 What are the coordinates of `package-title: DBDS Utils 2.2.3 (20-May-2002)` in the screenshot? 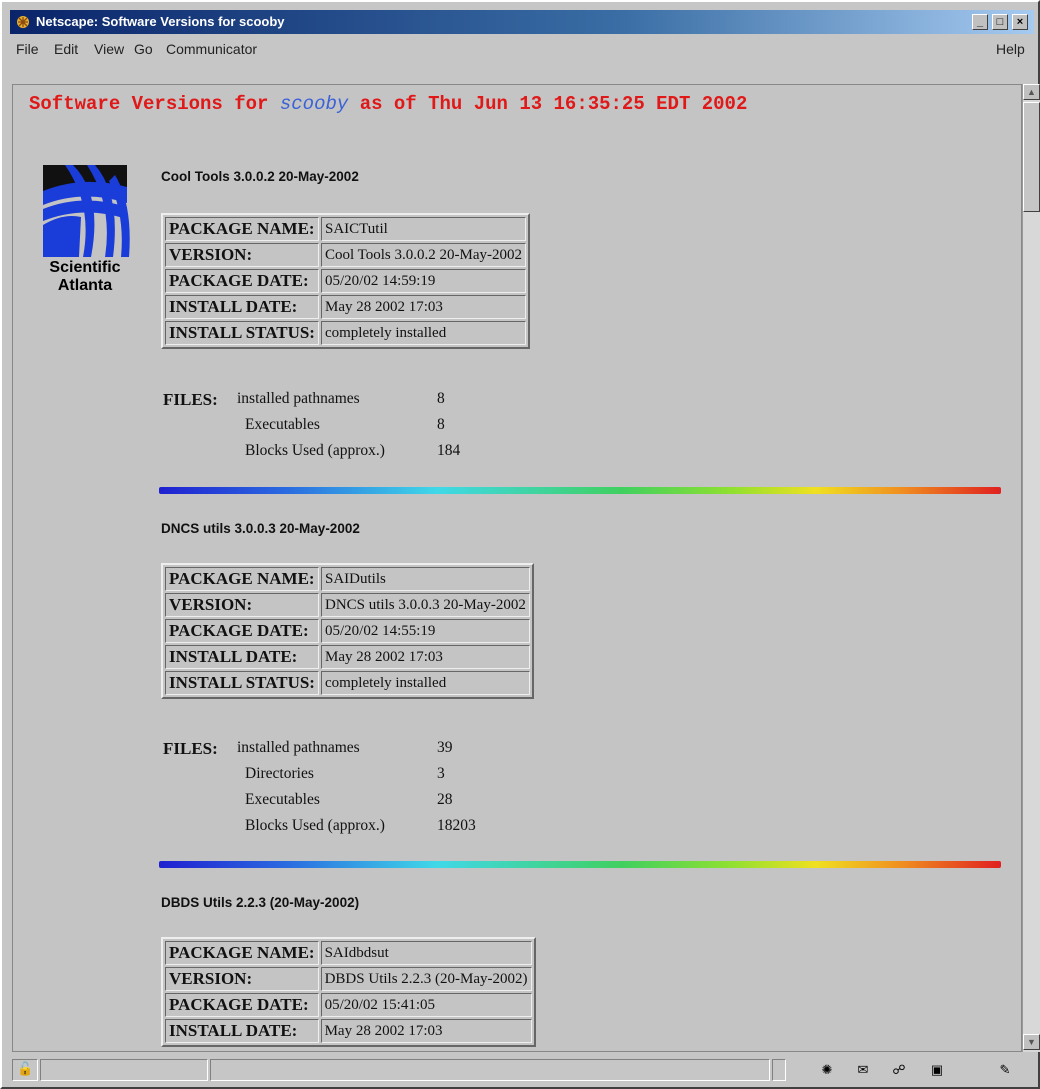 It's located at (260, 902).